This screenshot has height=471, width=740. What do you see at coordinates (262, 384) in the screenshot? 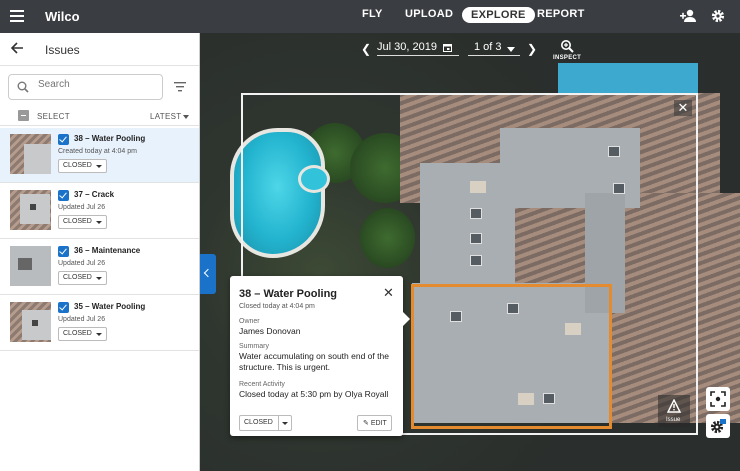
I see `recent-activity-label: Recent Activity` at bounding box center [262, 384].